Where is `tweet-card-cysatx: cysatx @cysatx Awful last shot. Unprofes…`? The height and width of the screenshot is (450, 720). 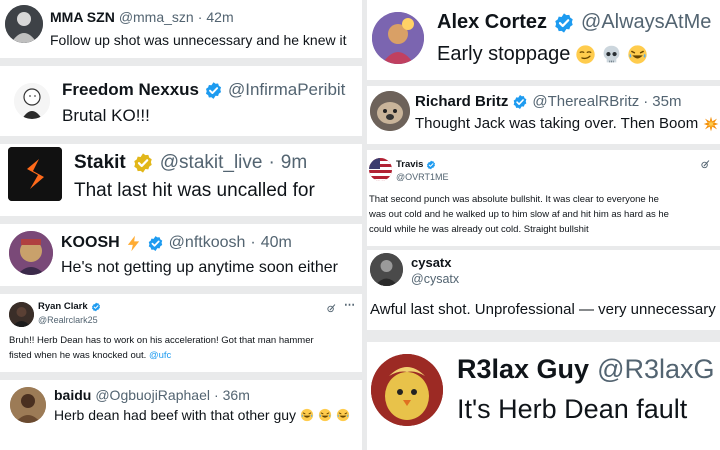 tweet-card-cysatx: cysatx @cysatx Awful last shot. Unprofes… is located at coordinates (543, 290).